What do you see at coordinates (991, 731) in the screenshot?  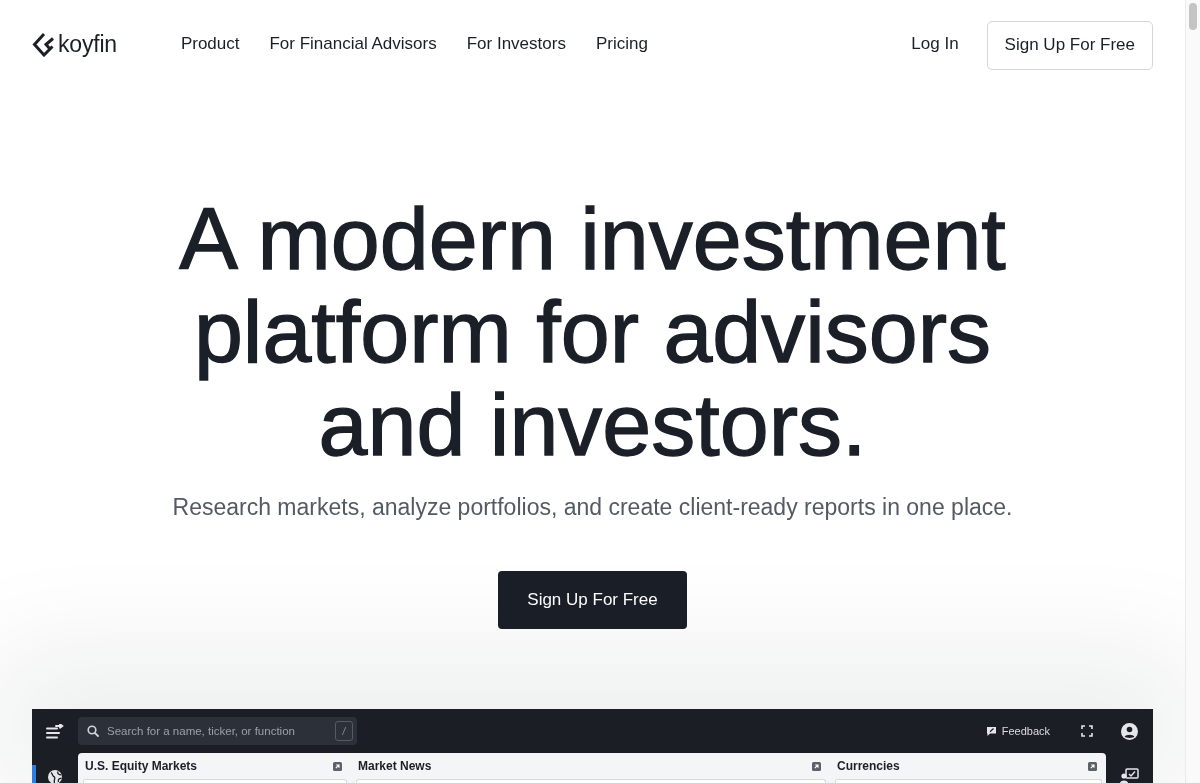 I see `comment-icon` at bounding box center [991, 731].